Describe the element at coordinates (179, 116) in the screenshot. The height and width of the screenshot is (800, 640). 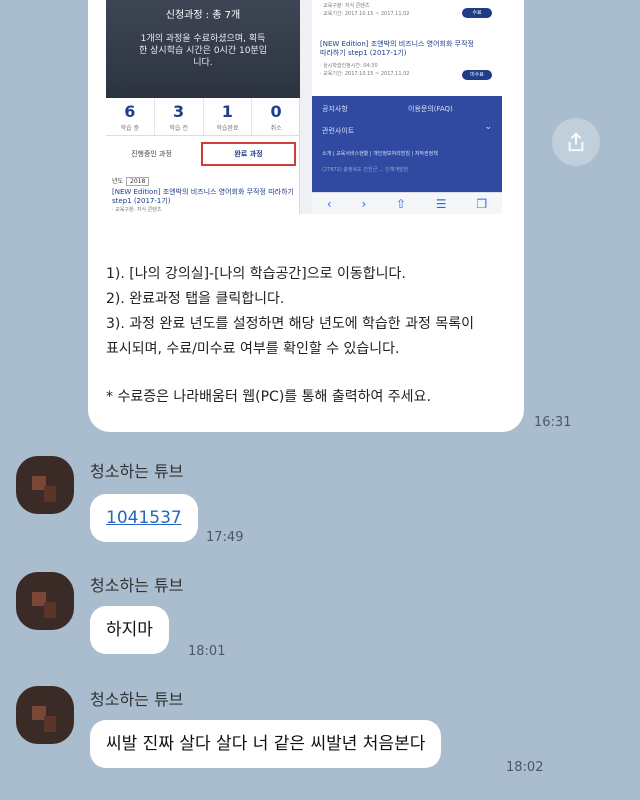
I see `stat-before: 3 학습 전` at that location.